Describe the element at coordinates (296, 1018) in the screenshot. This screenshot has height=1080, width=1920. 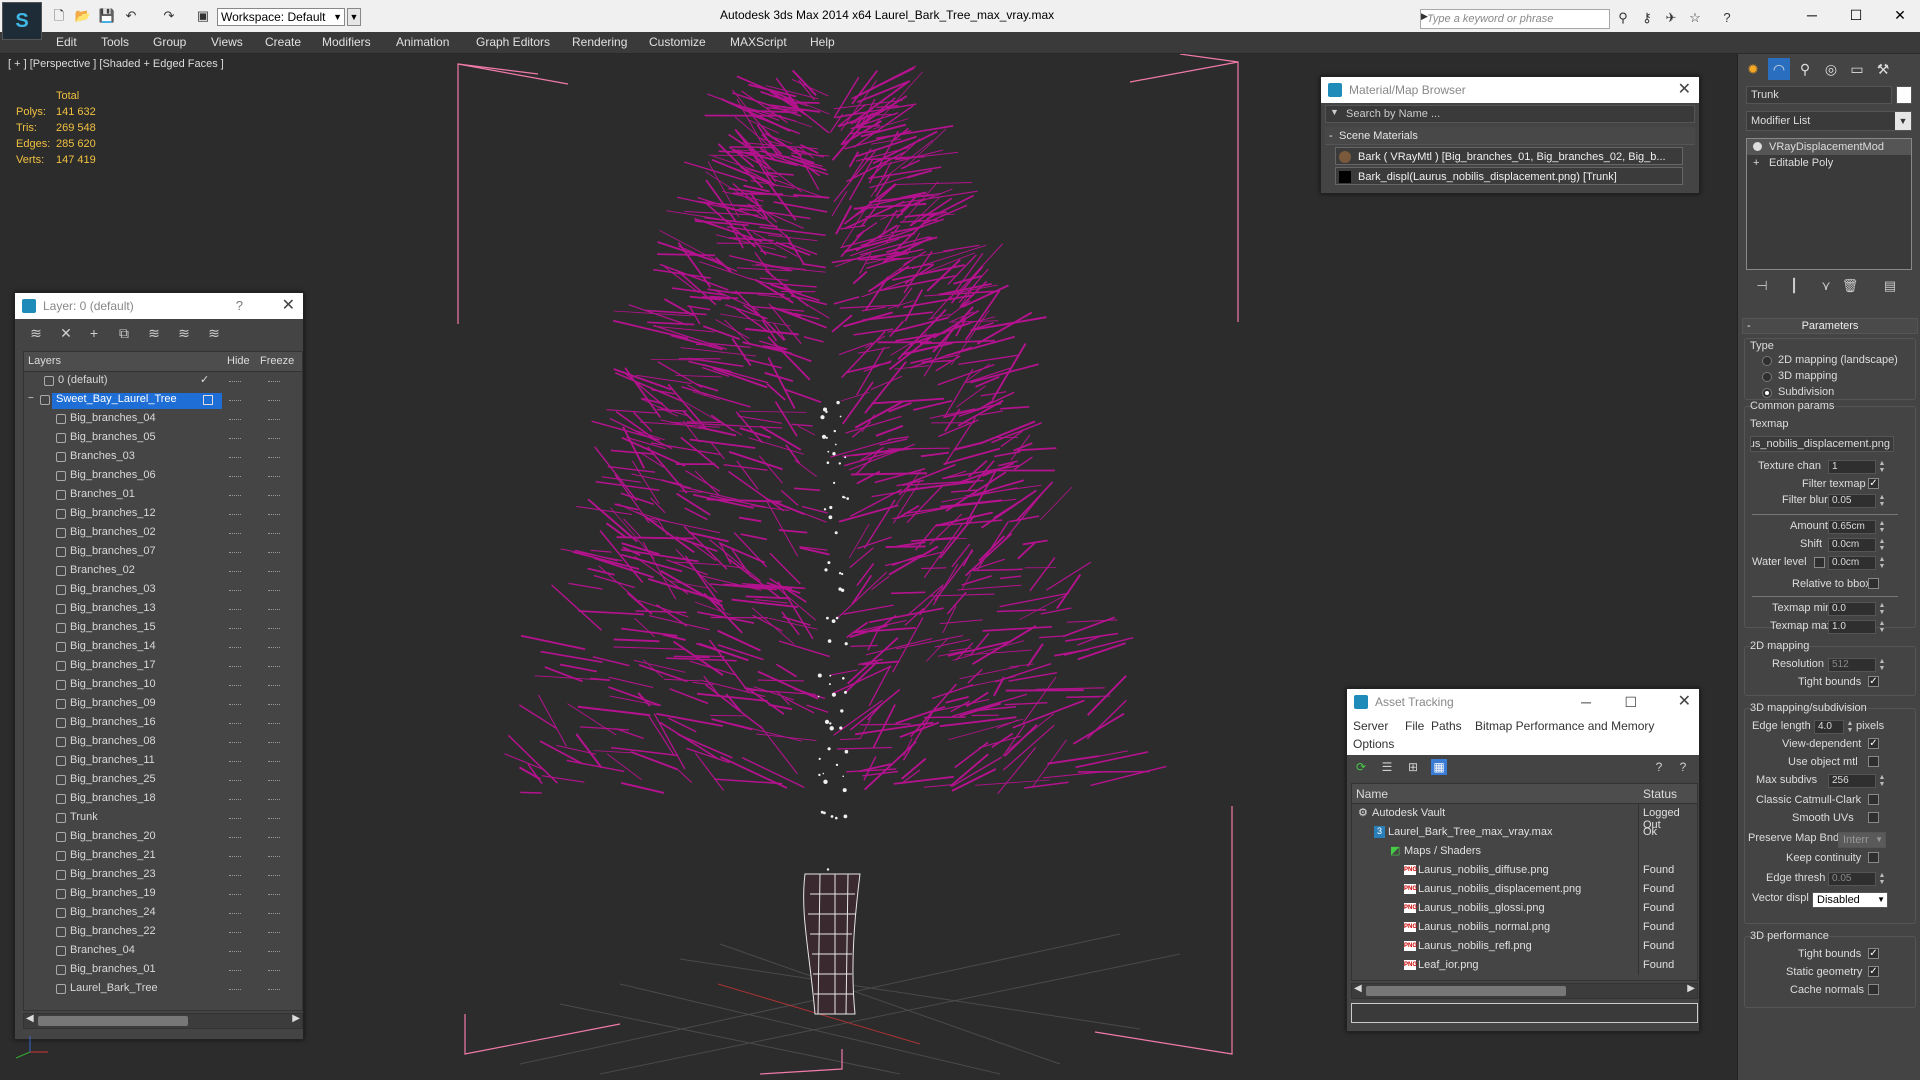
I see `scroll-right-icon: ▶` at that location.